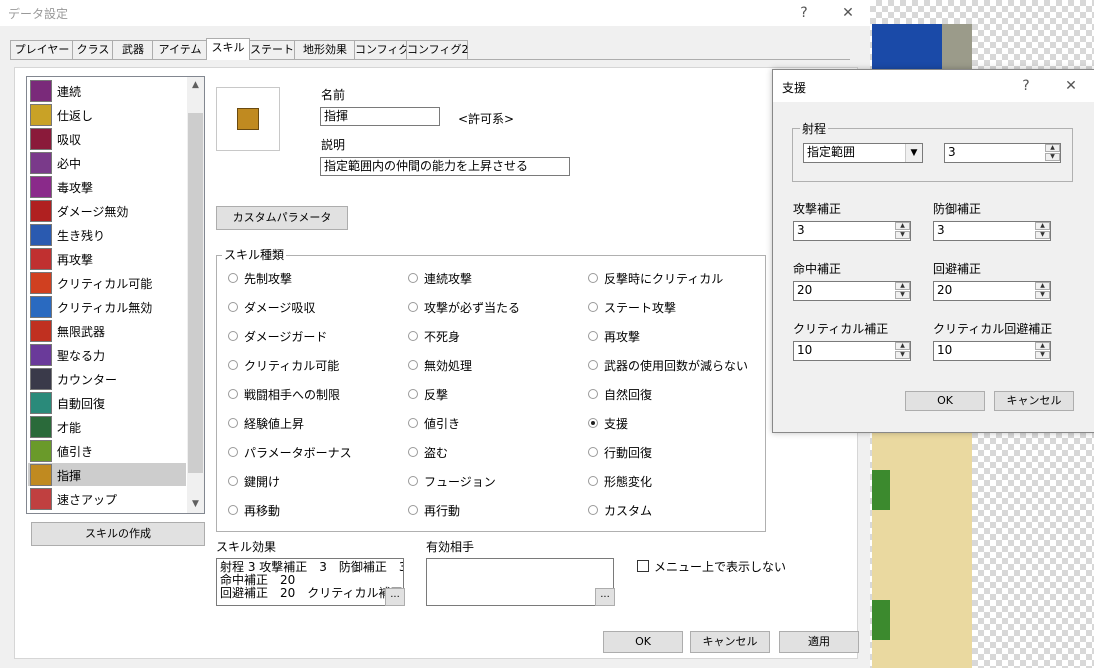  Describe the element at coordinates (445, 166) in the screenshot. I see `description-field: 指定範囲内の仲間の能力を上昇させる` at that location.